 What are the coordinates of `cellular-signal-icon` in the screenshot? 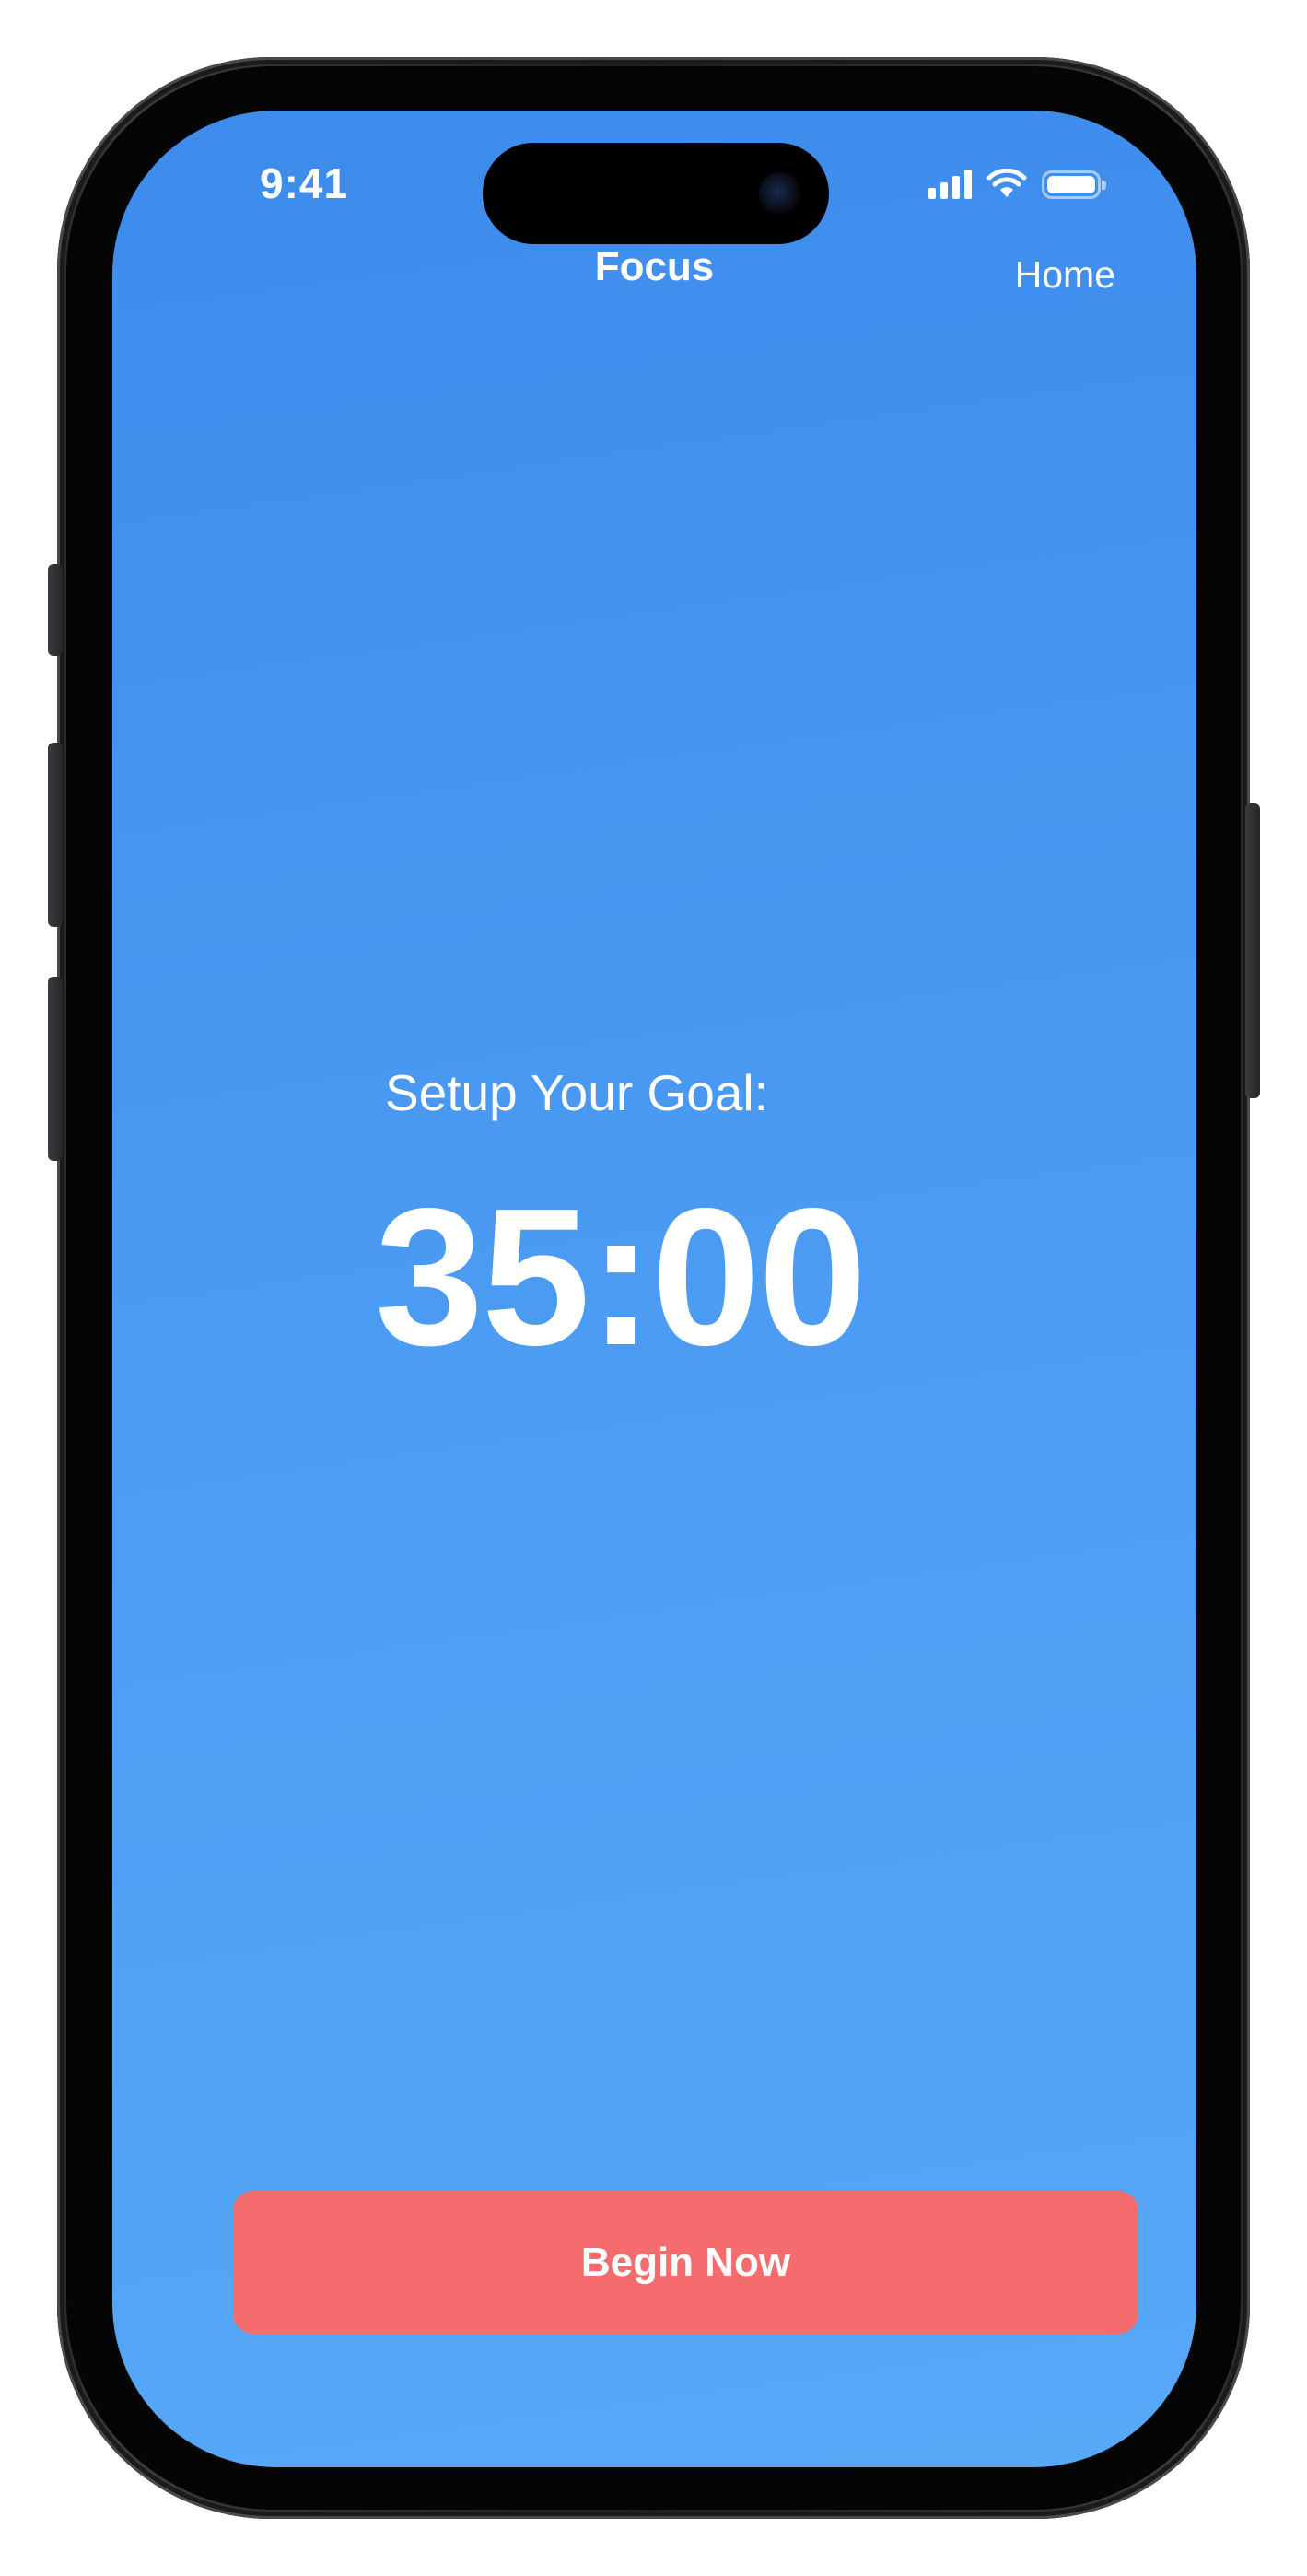 It's located at (950, 184).